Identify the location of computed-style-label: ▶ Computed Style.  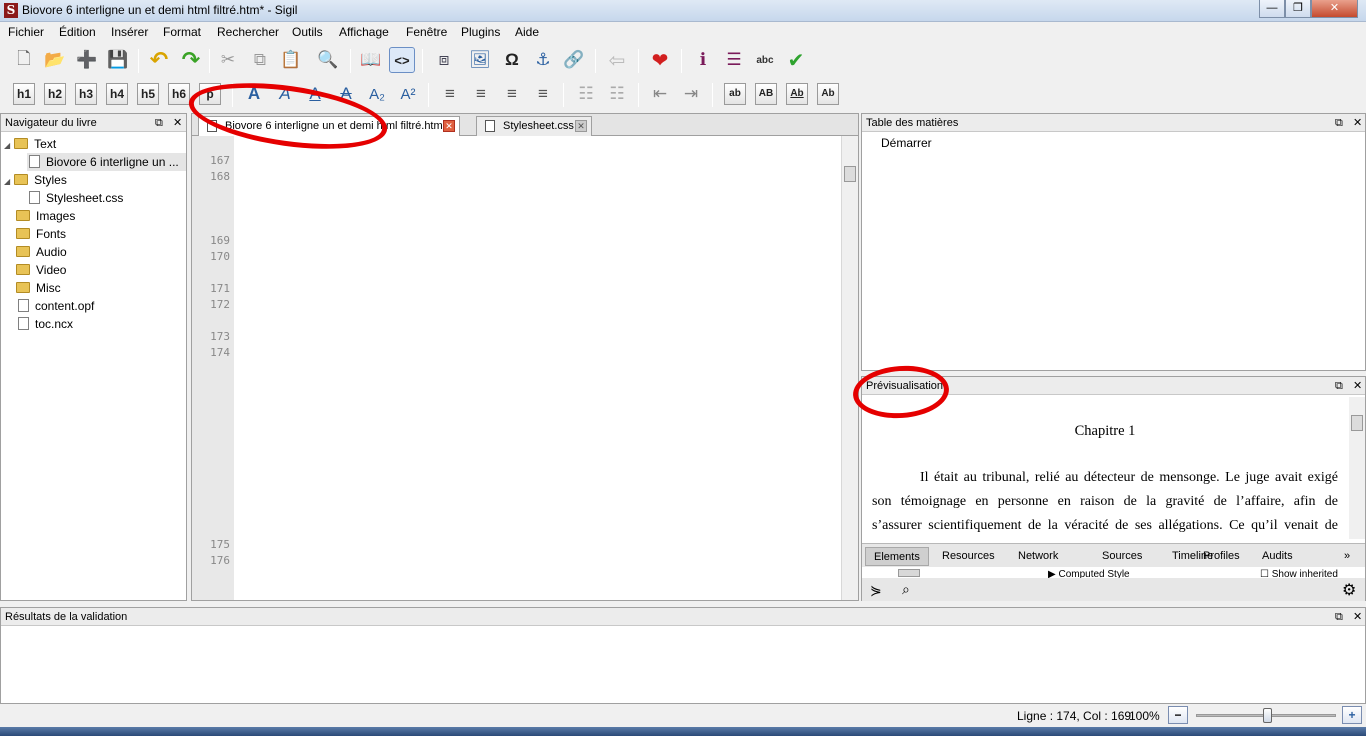
(1089, 573).